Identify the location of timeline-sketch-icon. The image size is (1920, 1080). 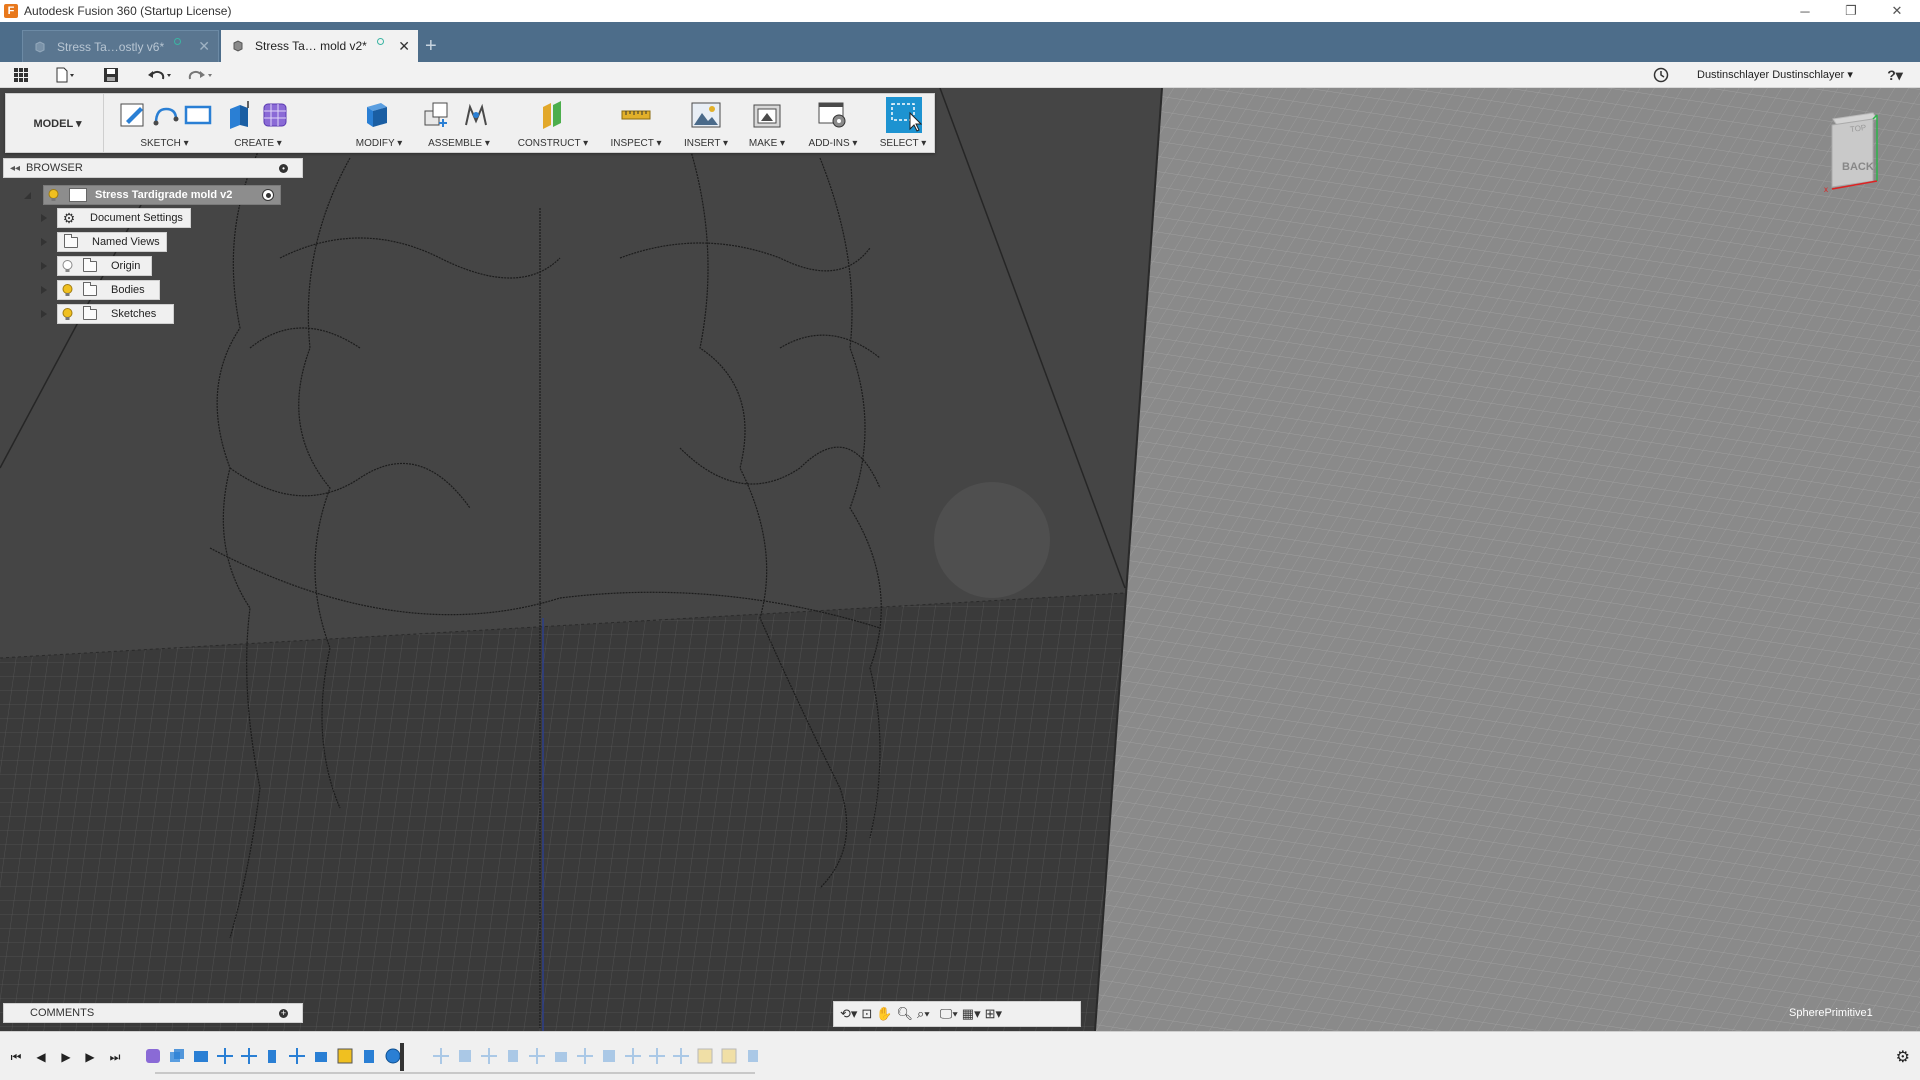
(345, 1056).